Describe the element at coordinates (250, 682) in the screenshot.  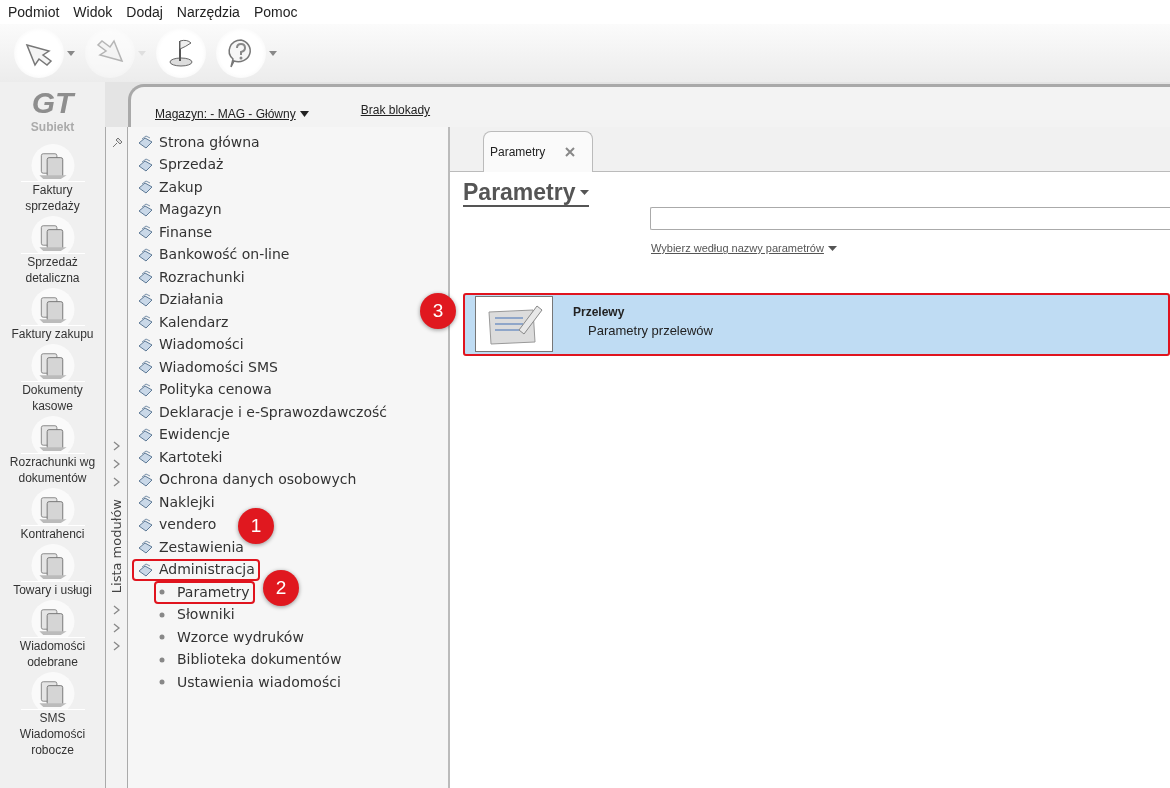
I see `module-item: Ustawienia wiadomości` at that location.